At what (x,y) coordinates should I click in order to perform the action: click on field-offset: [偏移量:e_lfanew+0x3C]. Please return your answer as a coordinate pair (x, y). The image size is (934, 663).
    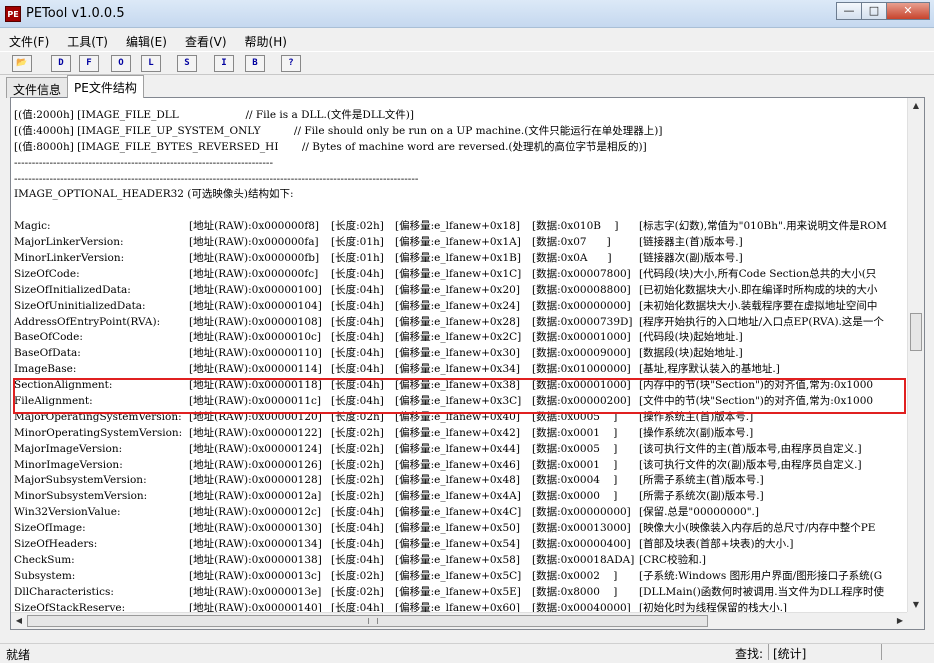
    Looking at the image, I should click on (458, 401).